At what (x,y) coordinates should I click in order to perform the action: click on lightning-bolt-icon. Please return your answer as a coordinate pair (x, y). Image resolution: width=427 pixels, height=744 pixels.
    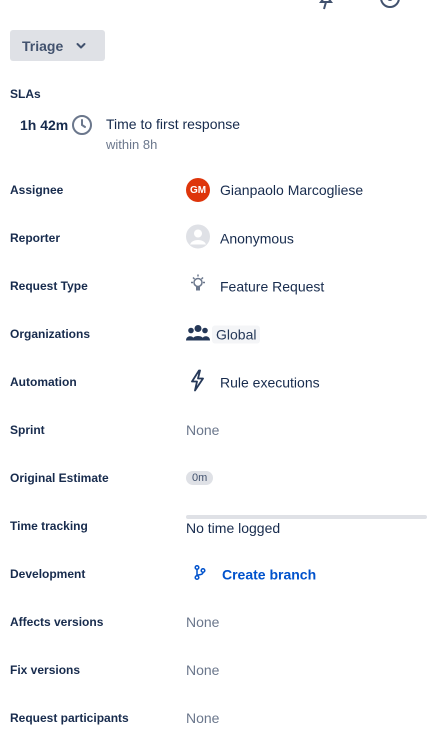
    Looking at the image, I should click on (198, 382).